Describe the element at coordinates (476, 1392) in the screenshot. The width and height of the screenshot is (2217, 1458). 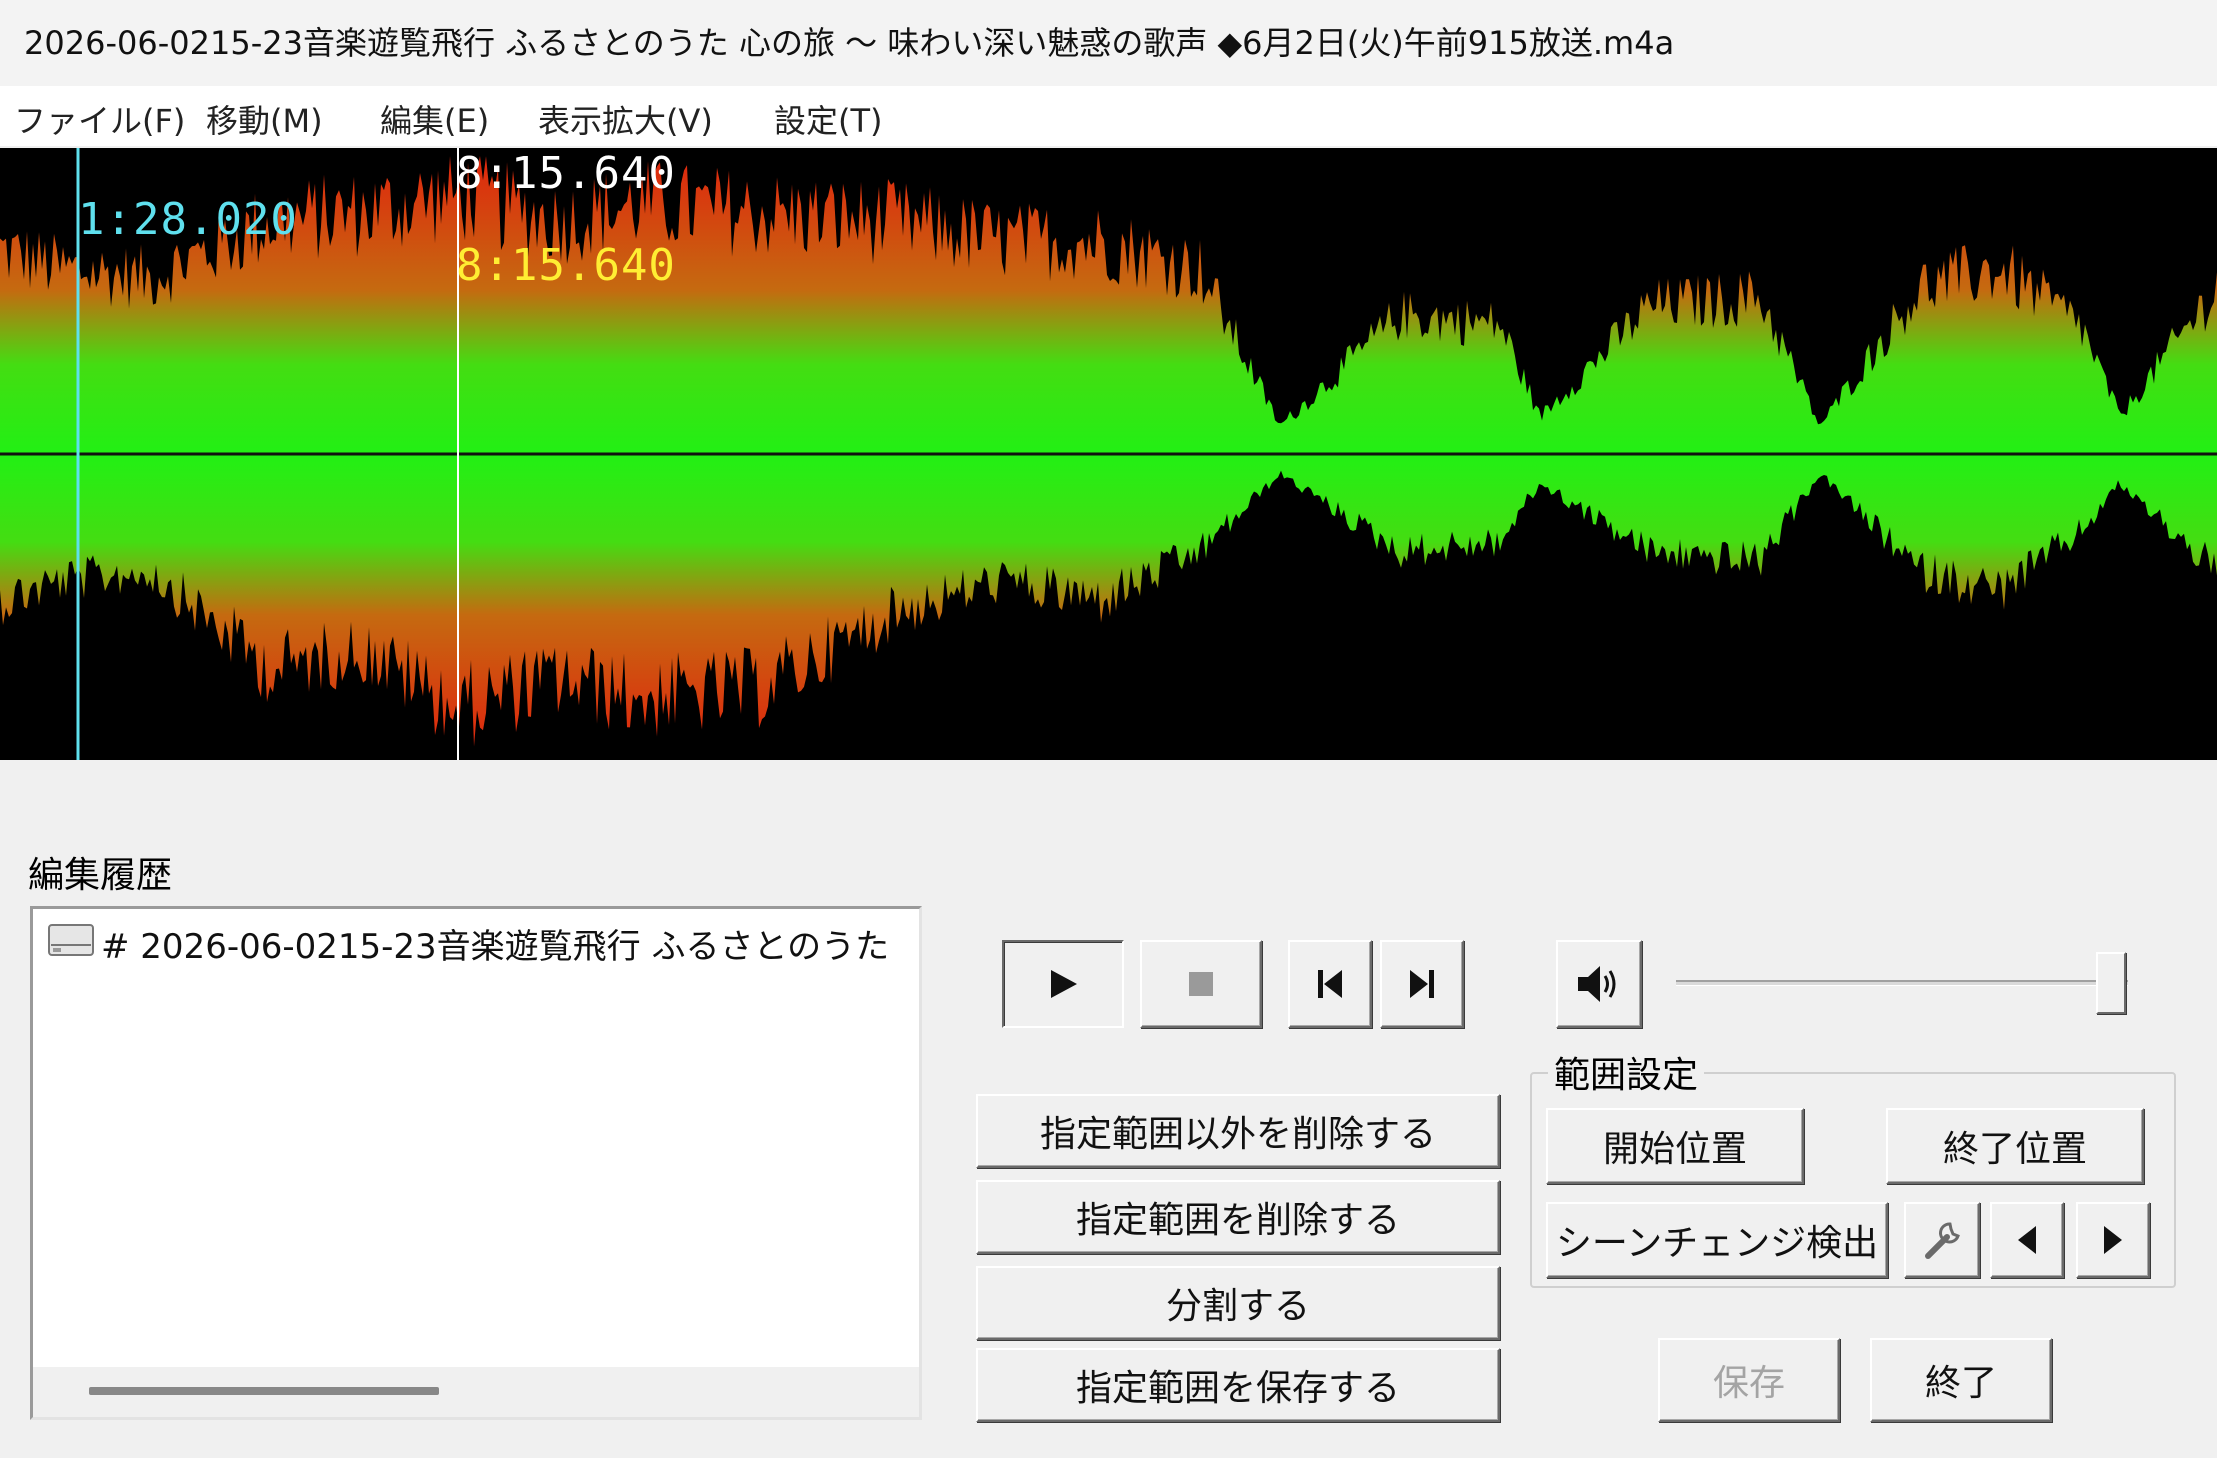
I see `horizontal-scrollbar` at that location.